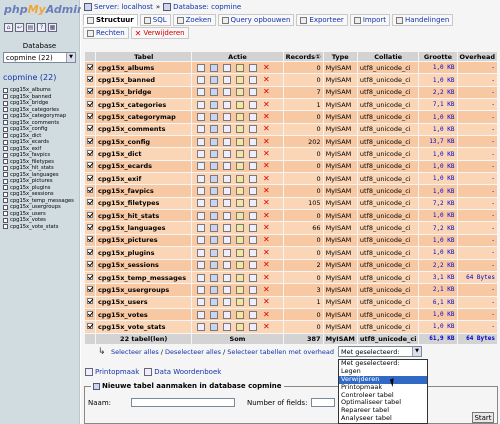  Describe the element at coordinates (135, 352) in the screenshot. I see `select-all-link: Selecteer alles` at that location.